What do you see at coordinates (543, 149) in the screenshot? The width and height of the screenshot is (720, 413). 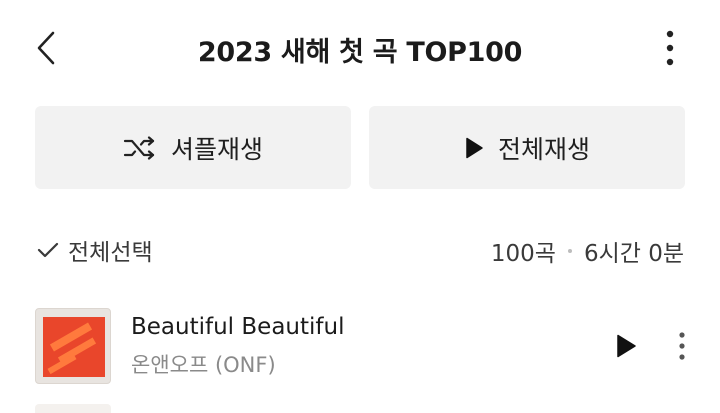 I see `play-all-label: 전체재생` at bounding box center [543, 149].